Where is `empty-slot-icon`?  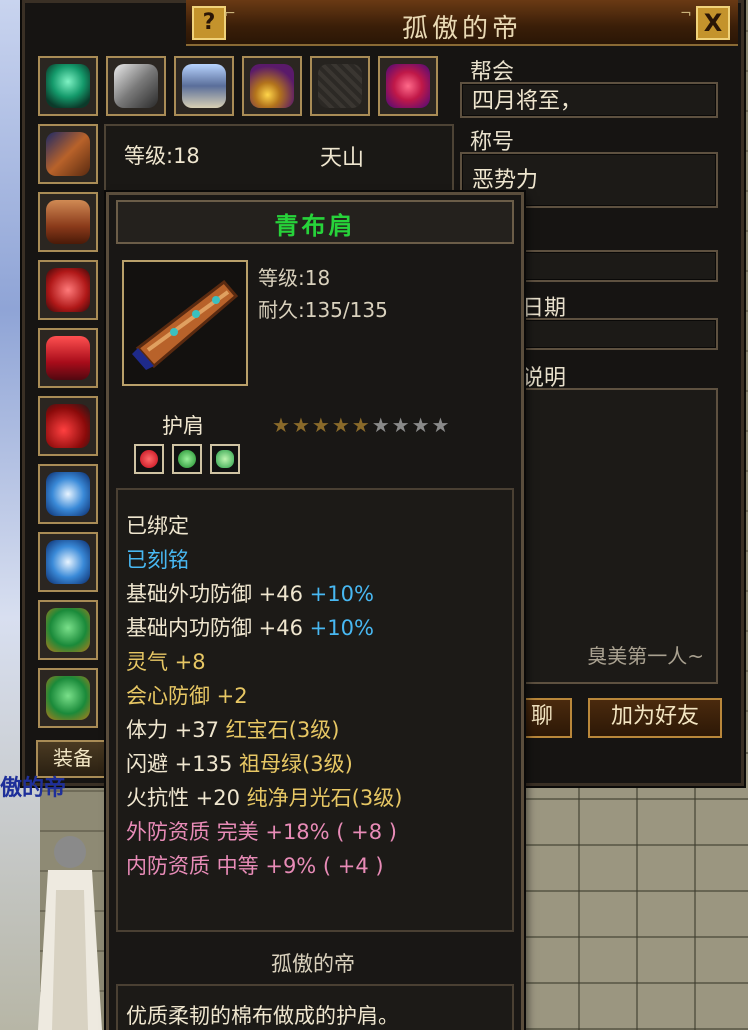
empty-slot-icon is located at coordinates (340, 86).